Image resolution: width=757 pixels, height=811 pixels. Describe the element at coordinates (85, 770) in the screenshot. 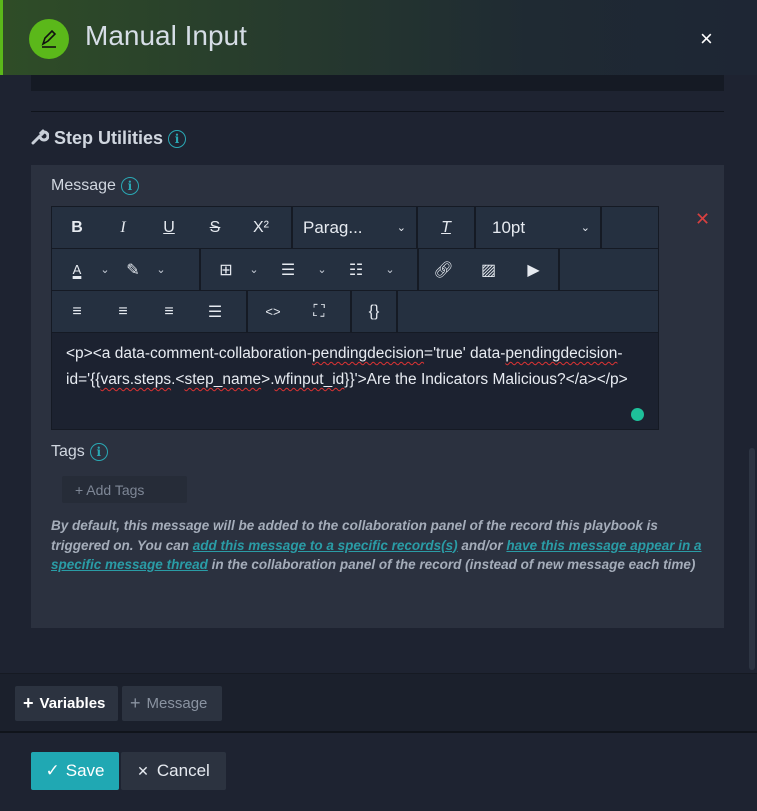

I see `save-label: Save` at that location.